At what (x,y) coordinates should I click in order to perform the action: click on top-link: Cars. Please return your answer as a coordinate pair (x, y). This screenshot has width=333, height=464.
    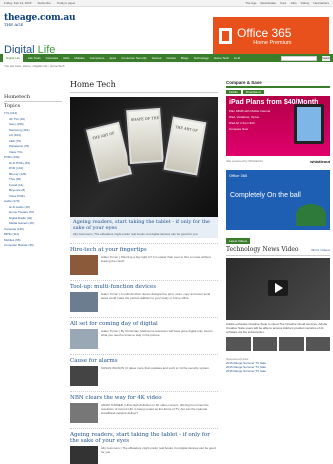
    Looking at the image, I should click on (283, 3).